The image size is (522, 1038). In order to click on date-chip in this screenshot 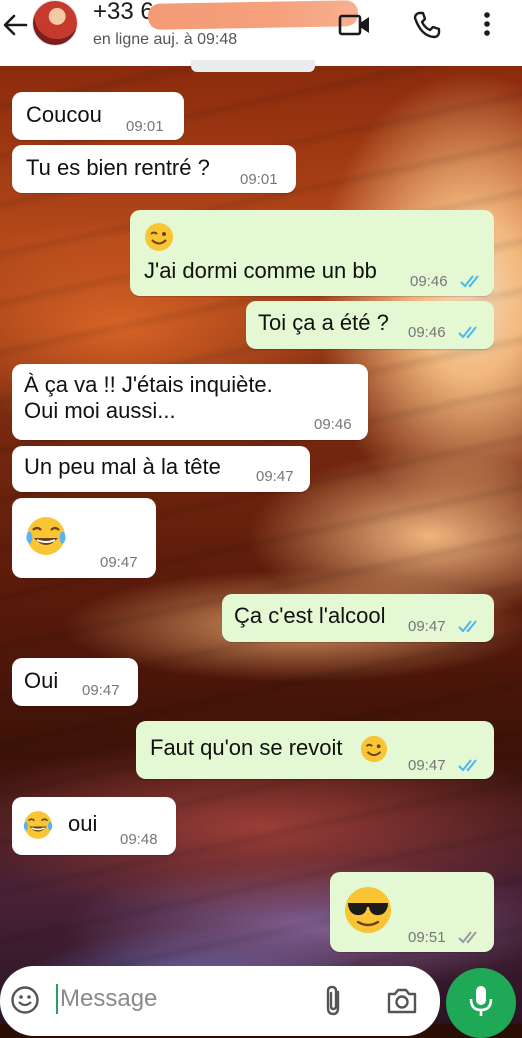, I will do `click(253, 66)`.